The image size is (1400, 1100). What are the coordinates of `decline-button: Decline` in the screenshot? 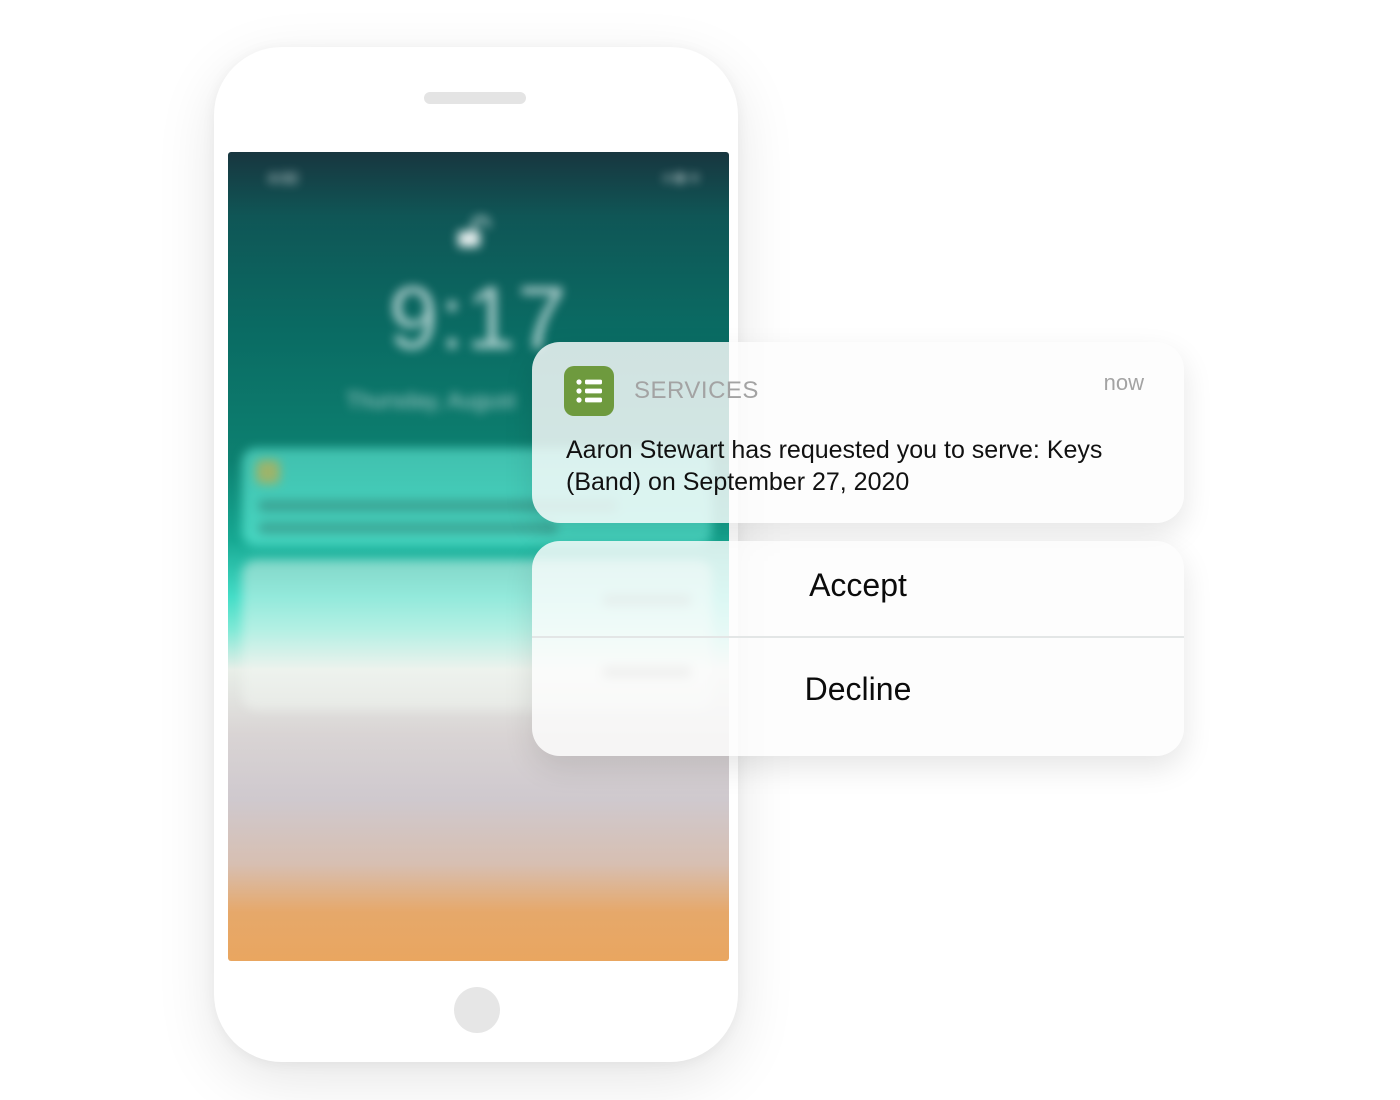 It's located at (858, 697).